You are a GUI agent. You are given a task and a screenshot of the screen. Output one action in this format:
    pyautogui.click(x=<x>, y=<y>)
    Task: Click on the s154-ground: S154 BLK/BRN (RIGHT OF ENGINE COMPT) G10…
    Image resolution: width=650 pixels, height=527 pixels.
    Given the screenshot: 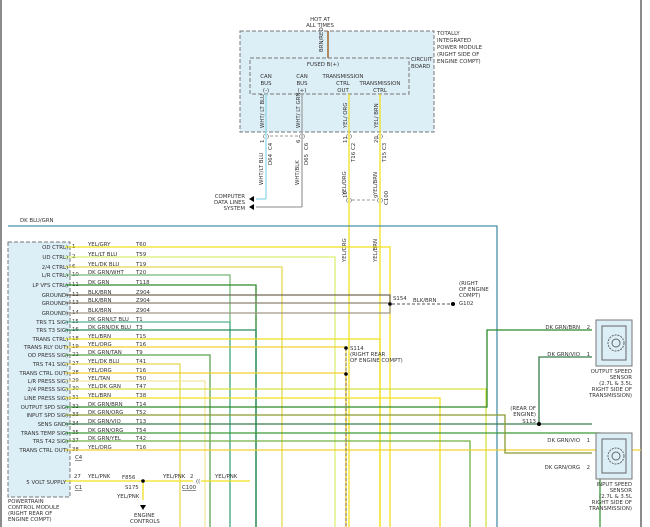 What is the action you would take?
    pyautogui.click(x=438, y=294)
    